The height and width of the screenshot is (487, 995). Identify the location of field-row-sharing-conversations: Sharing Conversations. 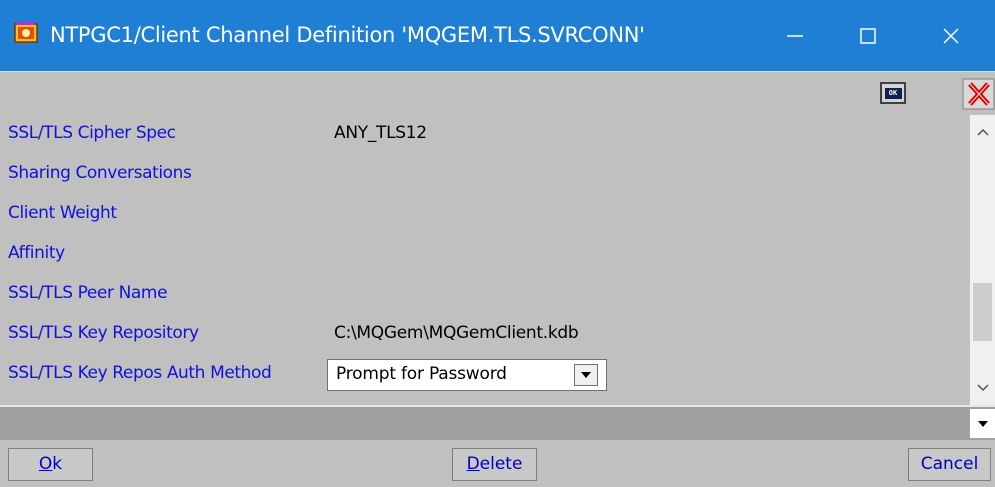
(485, 174).